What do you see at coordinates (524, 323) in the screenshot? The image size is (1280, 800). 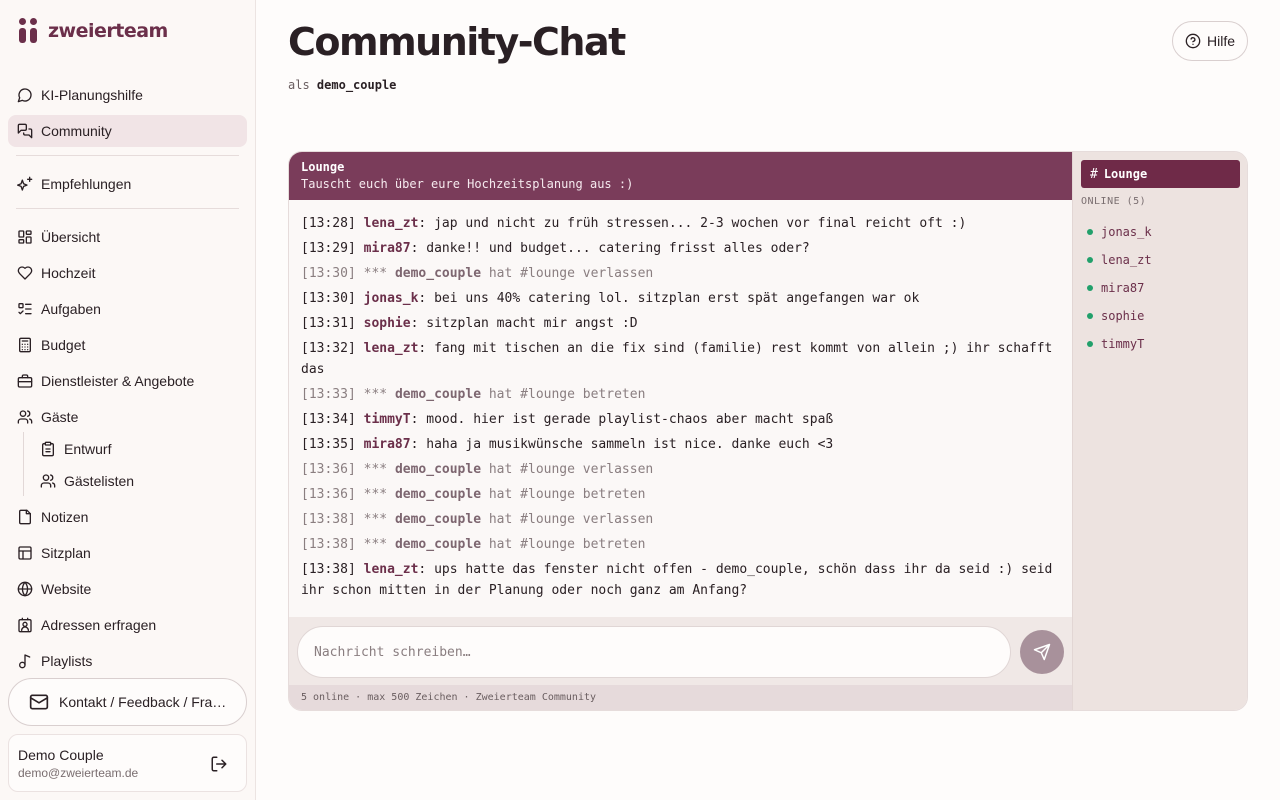 I see `message-text: : sitzplan macht mir angst :D` at bounding box center [524, 323].